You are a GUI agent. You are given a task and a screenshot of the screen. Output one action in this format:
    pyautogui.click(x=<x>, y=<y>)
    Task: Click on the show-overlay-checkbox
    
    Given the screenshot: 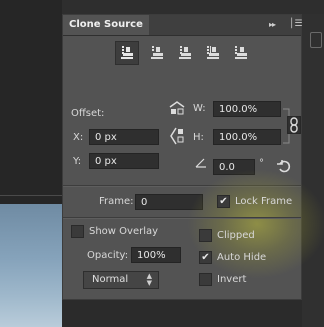 What is the action you would take?
    pyautogui.click(x=77, y=231)
    